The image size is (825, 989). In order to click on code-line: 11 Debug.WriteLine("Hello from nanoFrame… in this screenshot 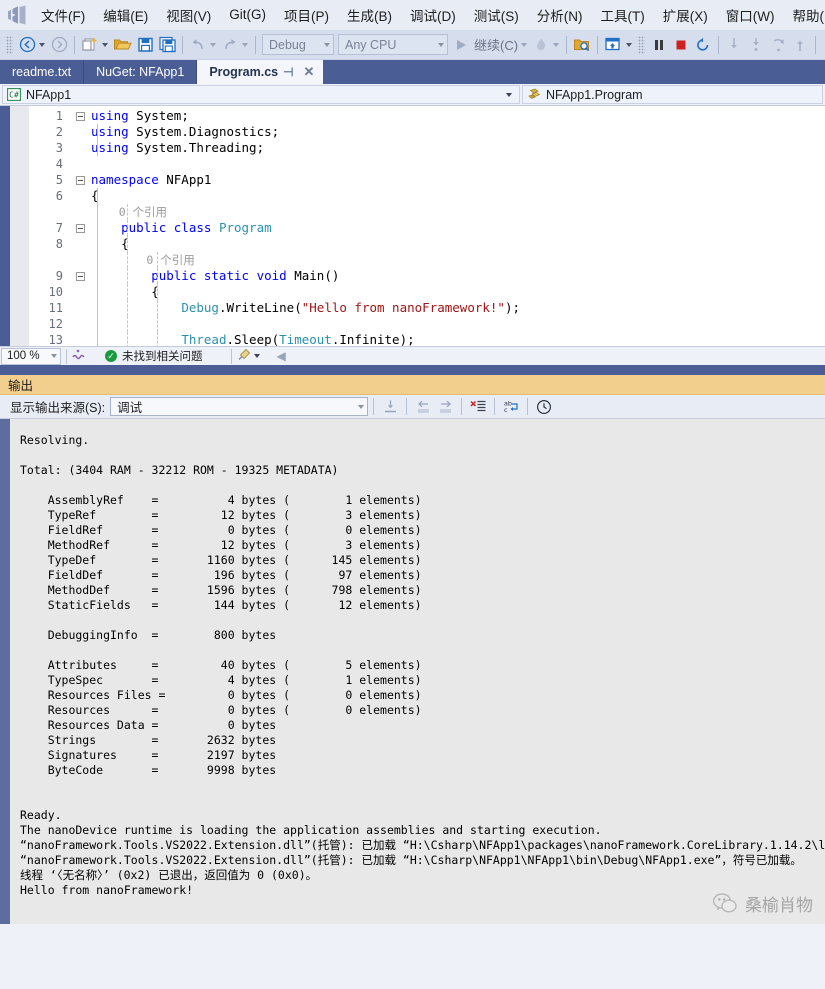, I will do `click(427, 308)`.